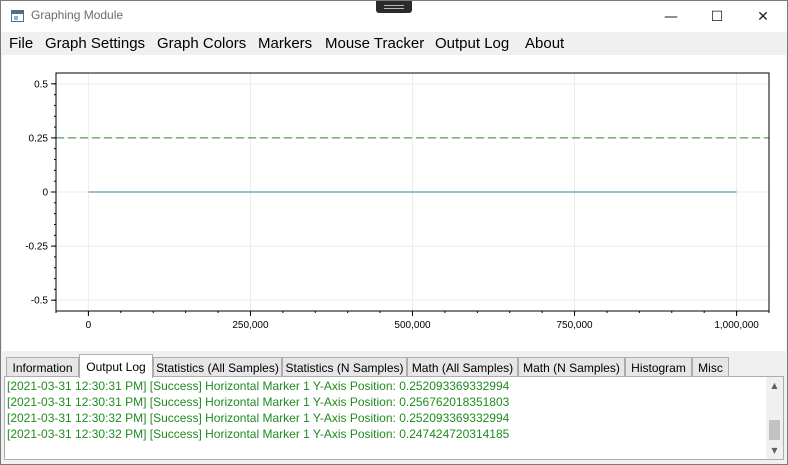 The height and width of the screenshot is (465, 788). I want to click on x-tick-label: 250,000, so click(250, 325).